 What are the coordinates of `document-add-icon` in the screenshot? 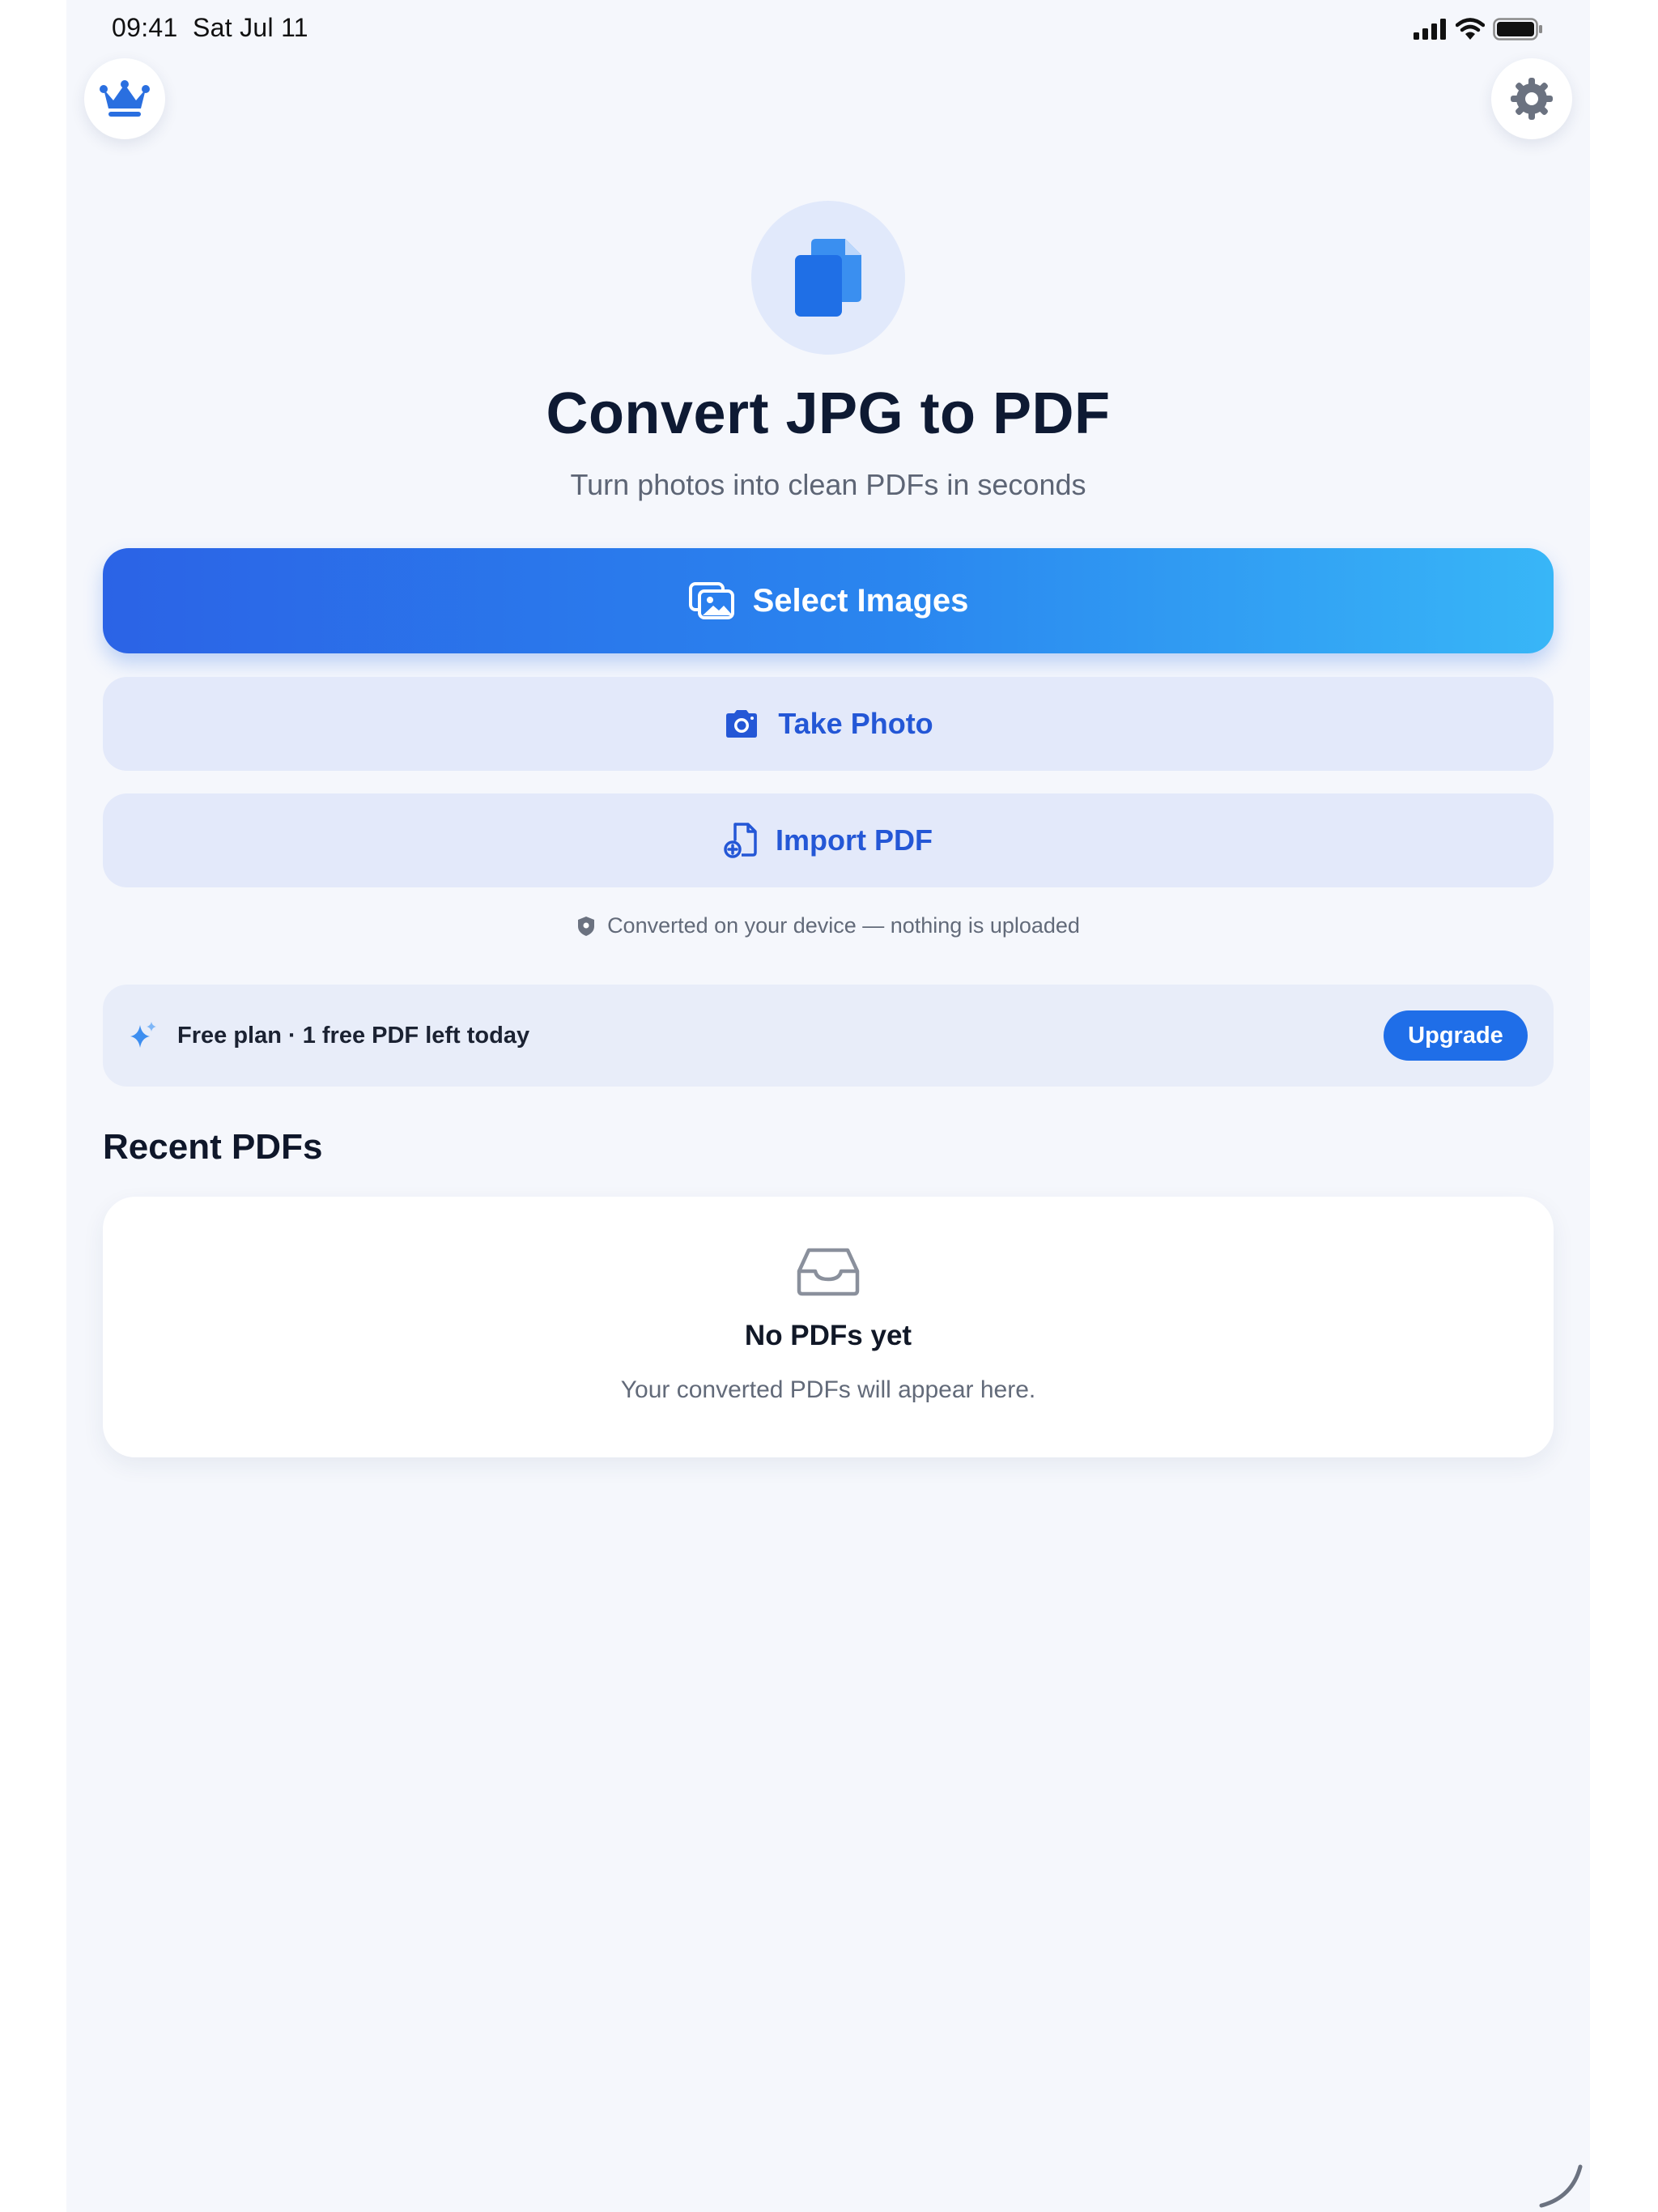 It's located at (740, 841).